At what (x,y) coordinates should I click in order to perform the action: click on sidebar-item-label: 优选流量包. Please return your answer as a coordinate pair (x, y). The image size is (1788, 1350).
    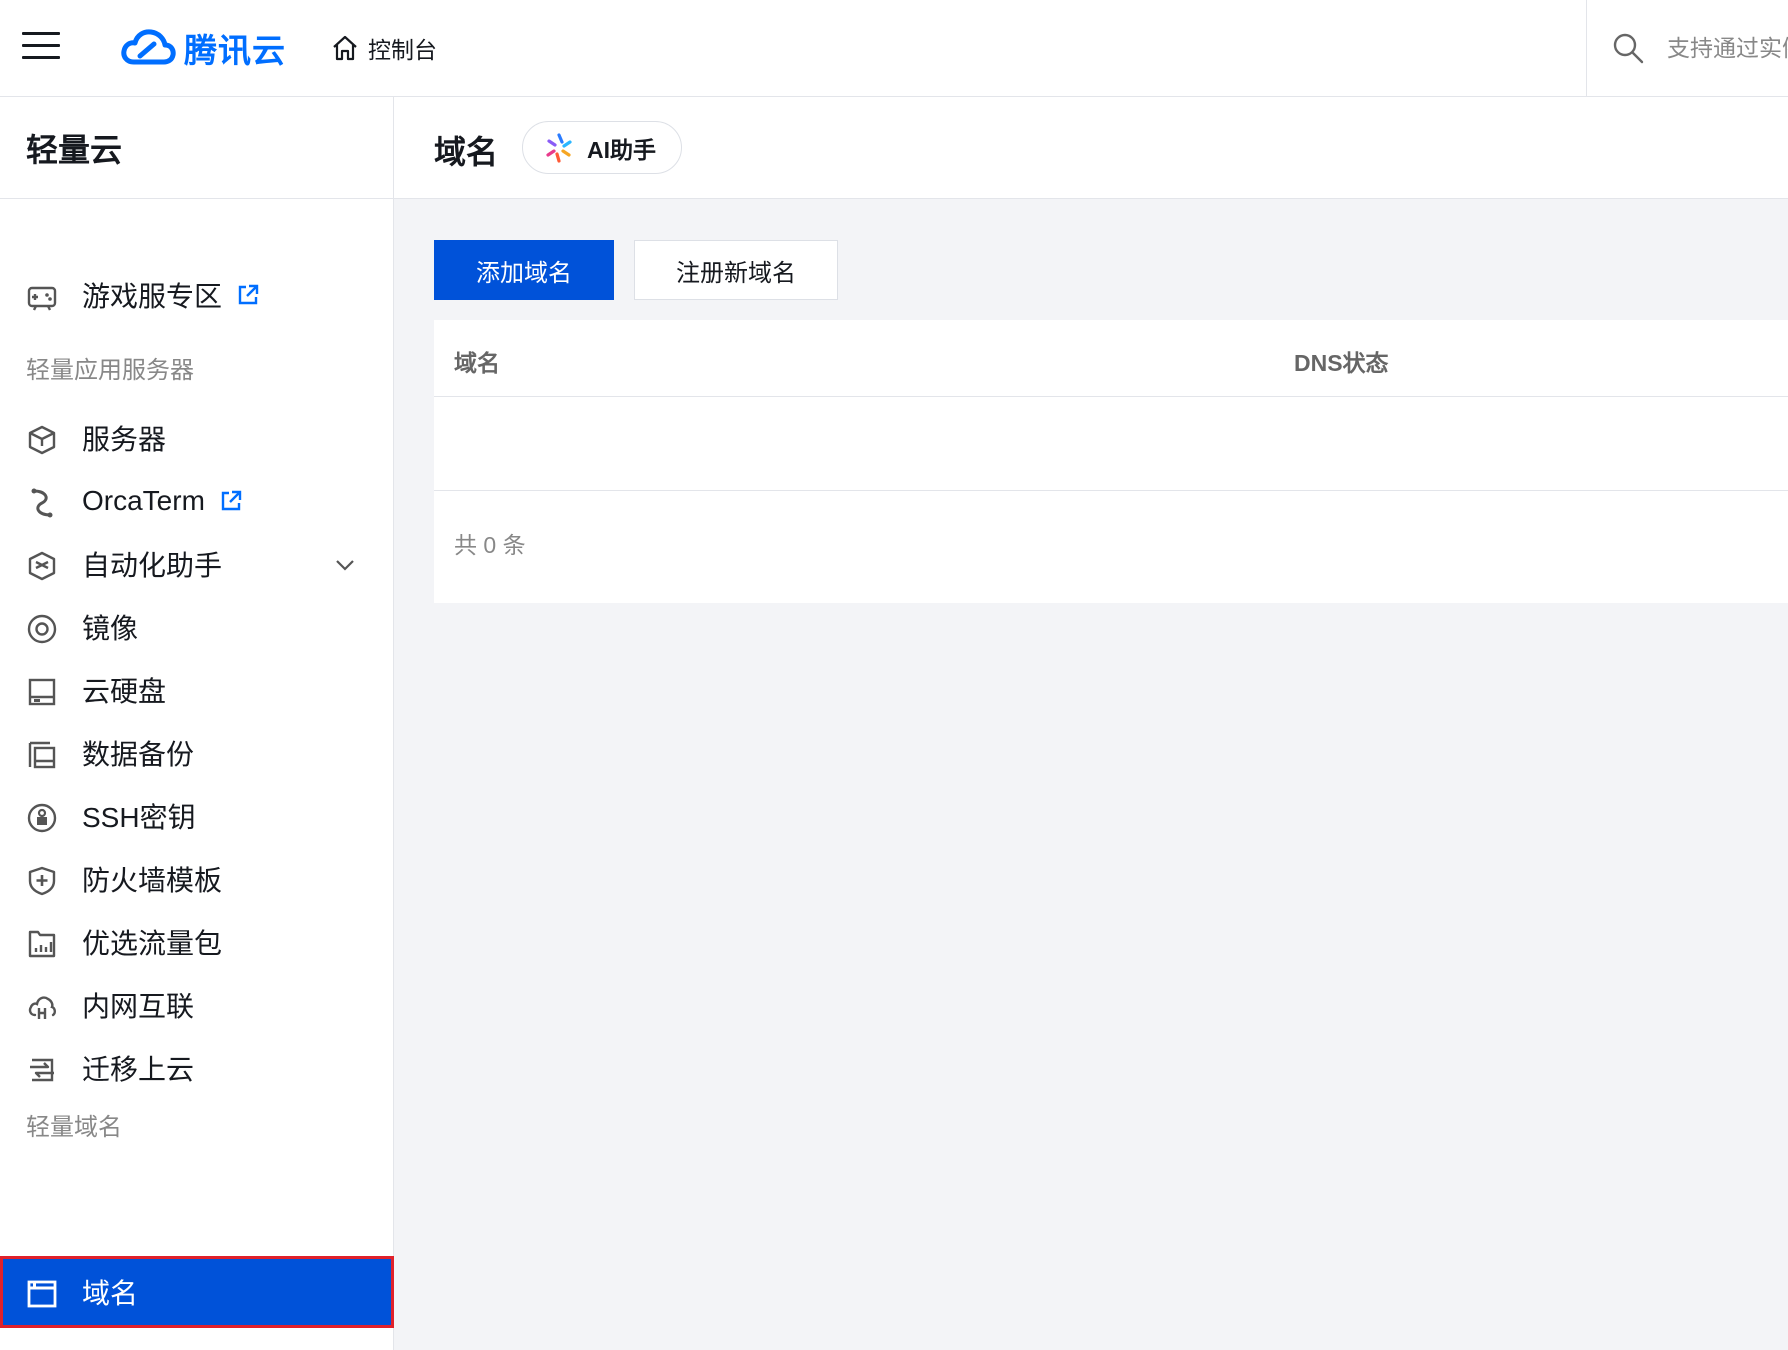
    Looking at the image, I should click on (152, 943).